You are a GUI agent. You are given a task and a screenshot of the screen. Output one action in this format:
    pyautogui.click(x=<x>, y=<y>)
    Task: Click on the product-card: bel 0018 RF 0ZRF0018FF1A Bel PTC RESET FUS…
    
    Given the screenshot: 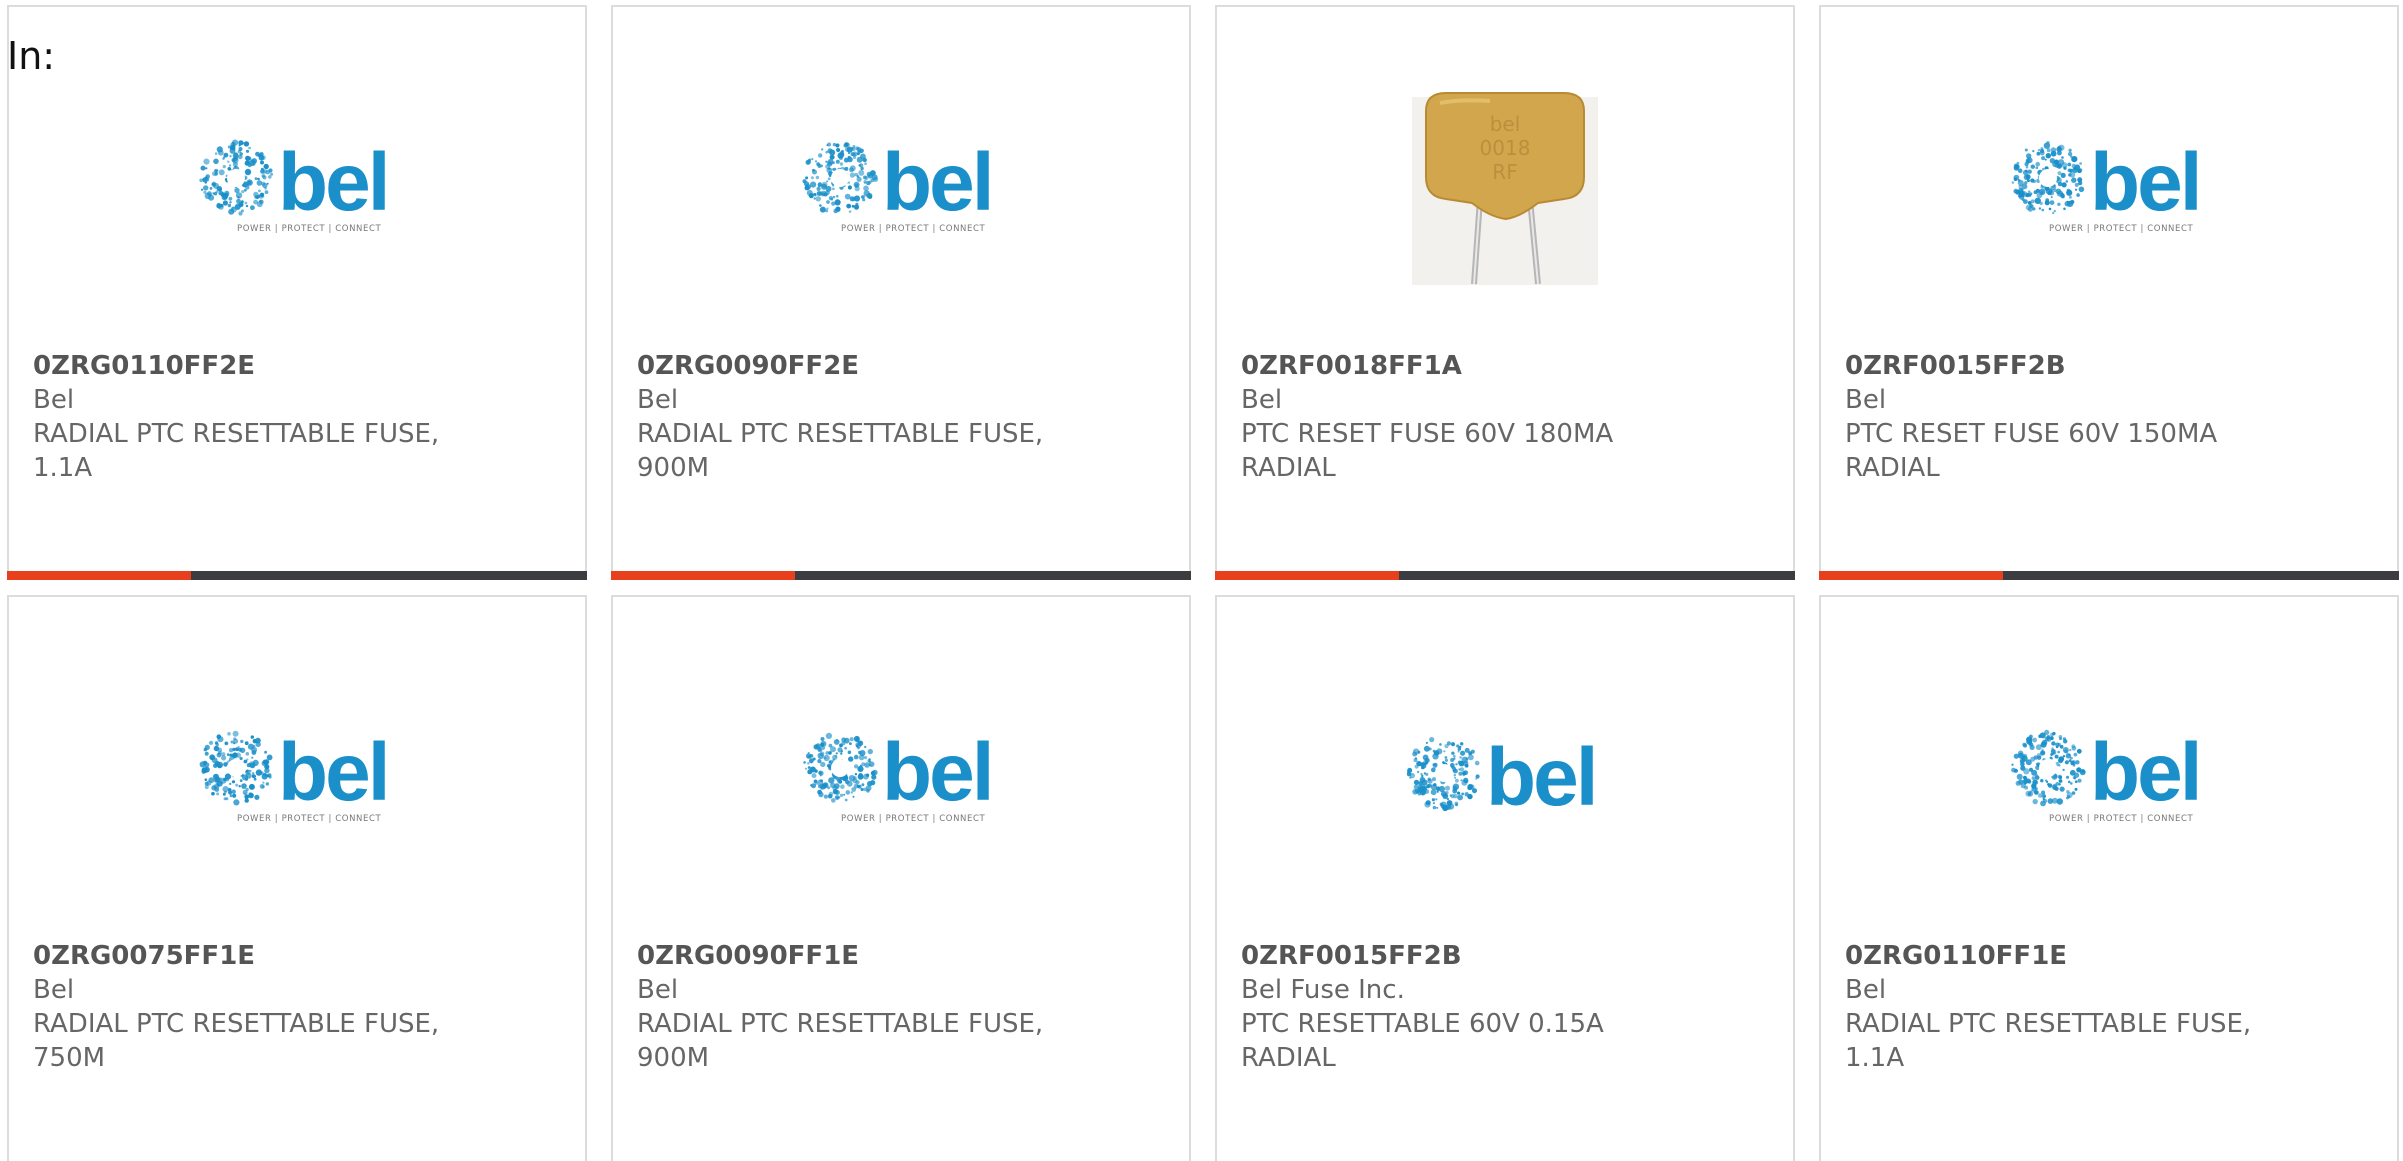 What is the action you would take?
    pyautogui.click(x=1505, y=292)
    